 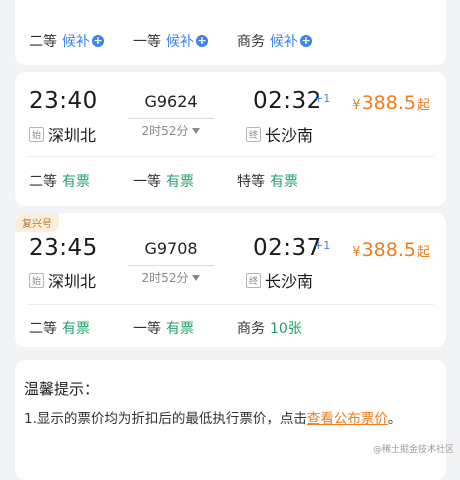 I want to click on fuxing-badge: 复兴号, so click(x=37, y=222).